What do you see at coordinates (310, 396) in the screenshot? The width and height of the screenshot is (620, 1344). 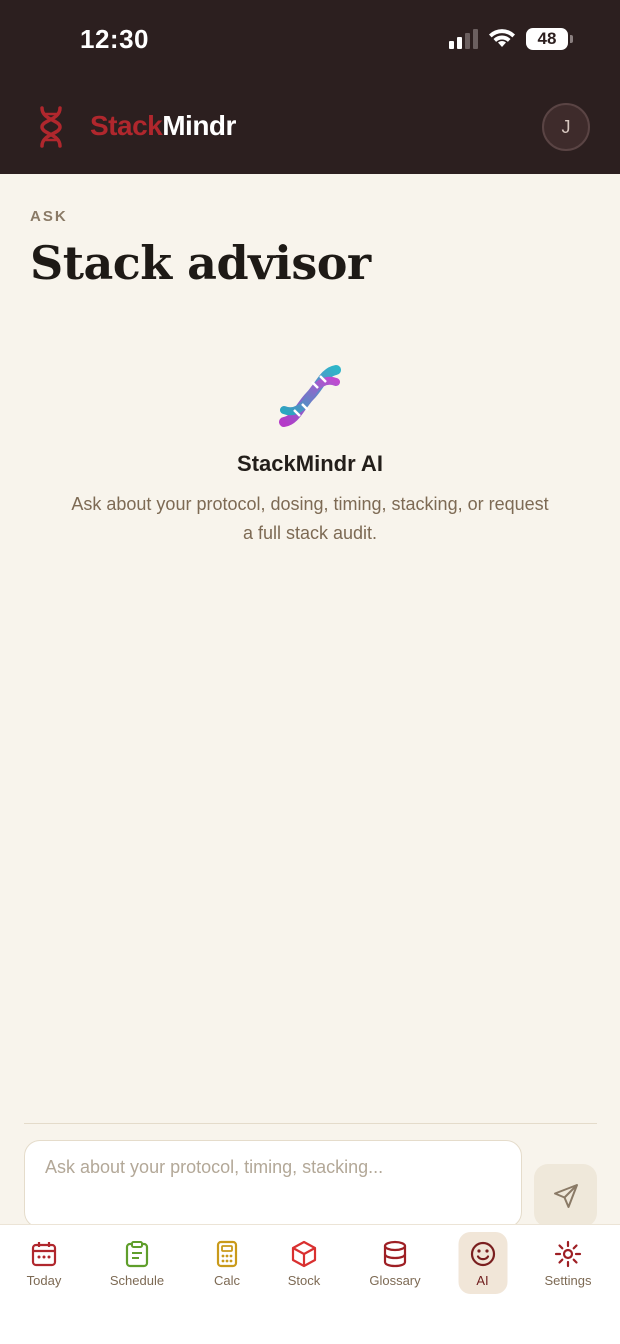 I see `dna-icon` at bounding box center [310, 396].